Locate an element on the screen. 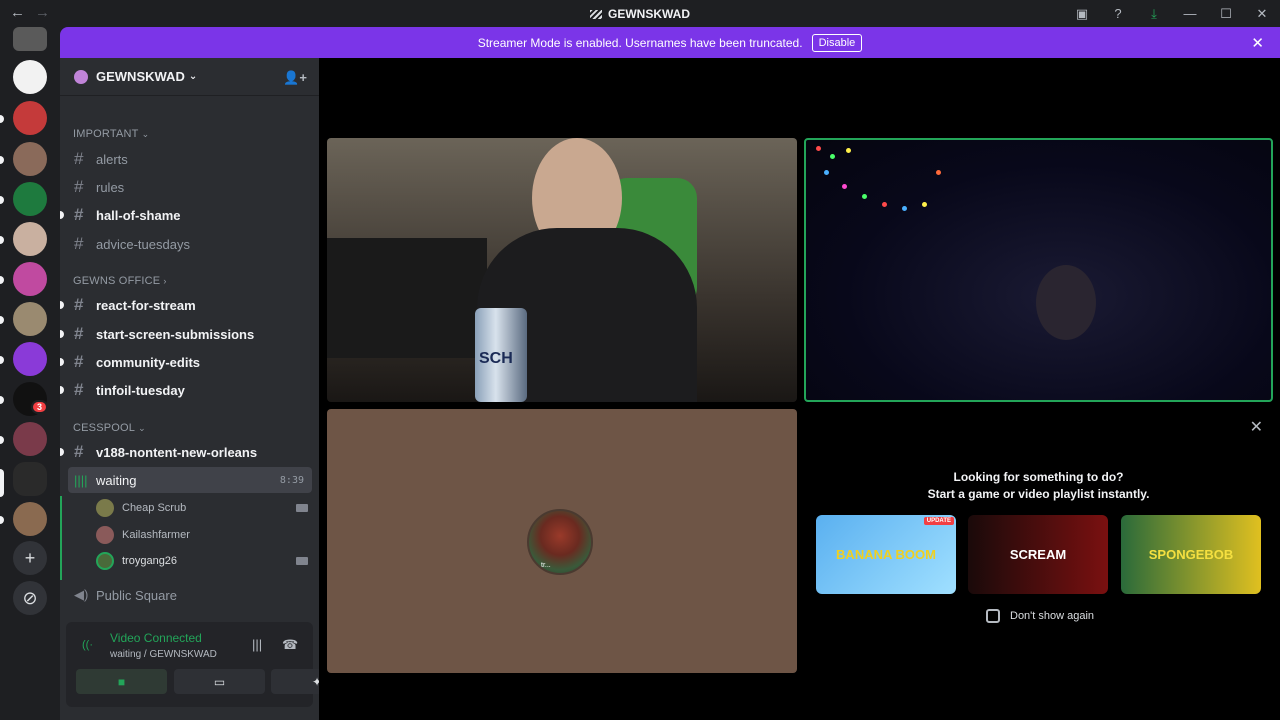  mention-badge: 3 is located at coordinates (40, 407).